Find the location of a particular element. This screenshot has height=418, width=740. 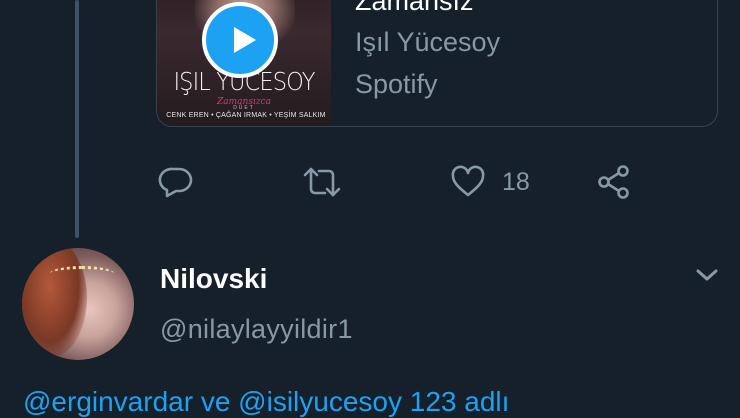

reply-icon is located at coordinates (175, 182).